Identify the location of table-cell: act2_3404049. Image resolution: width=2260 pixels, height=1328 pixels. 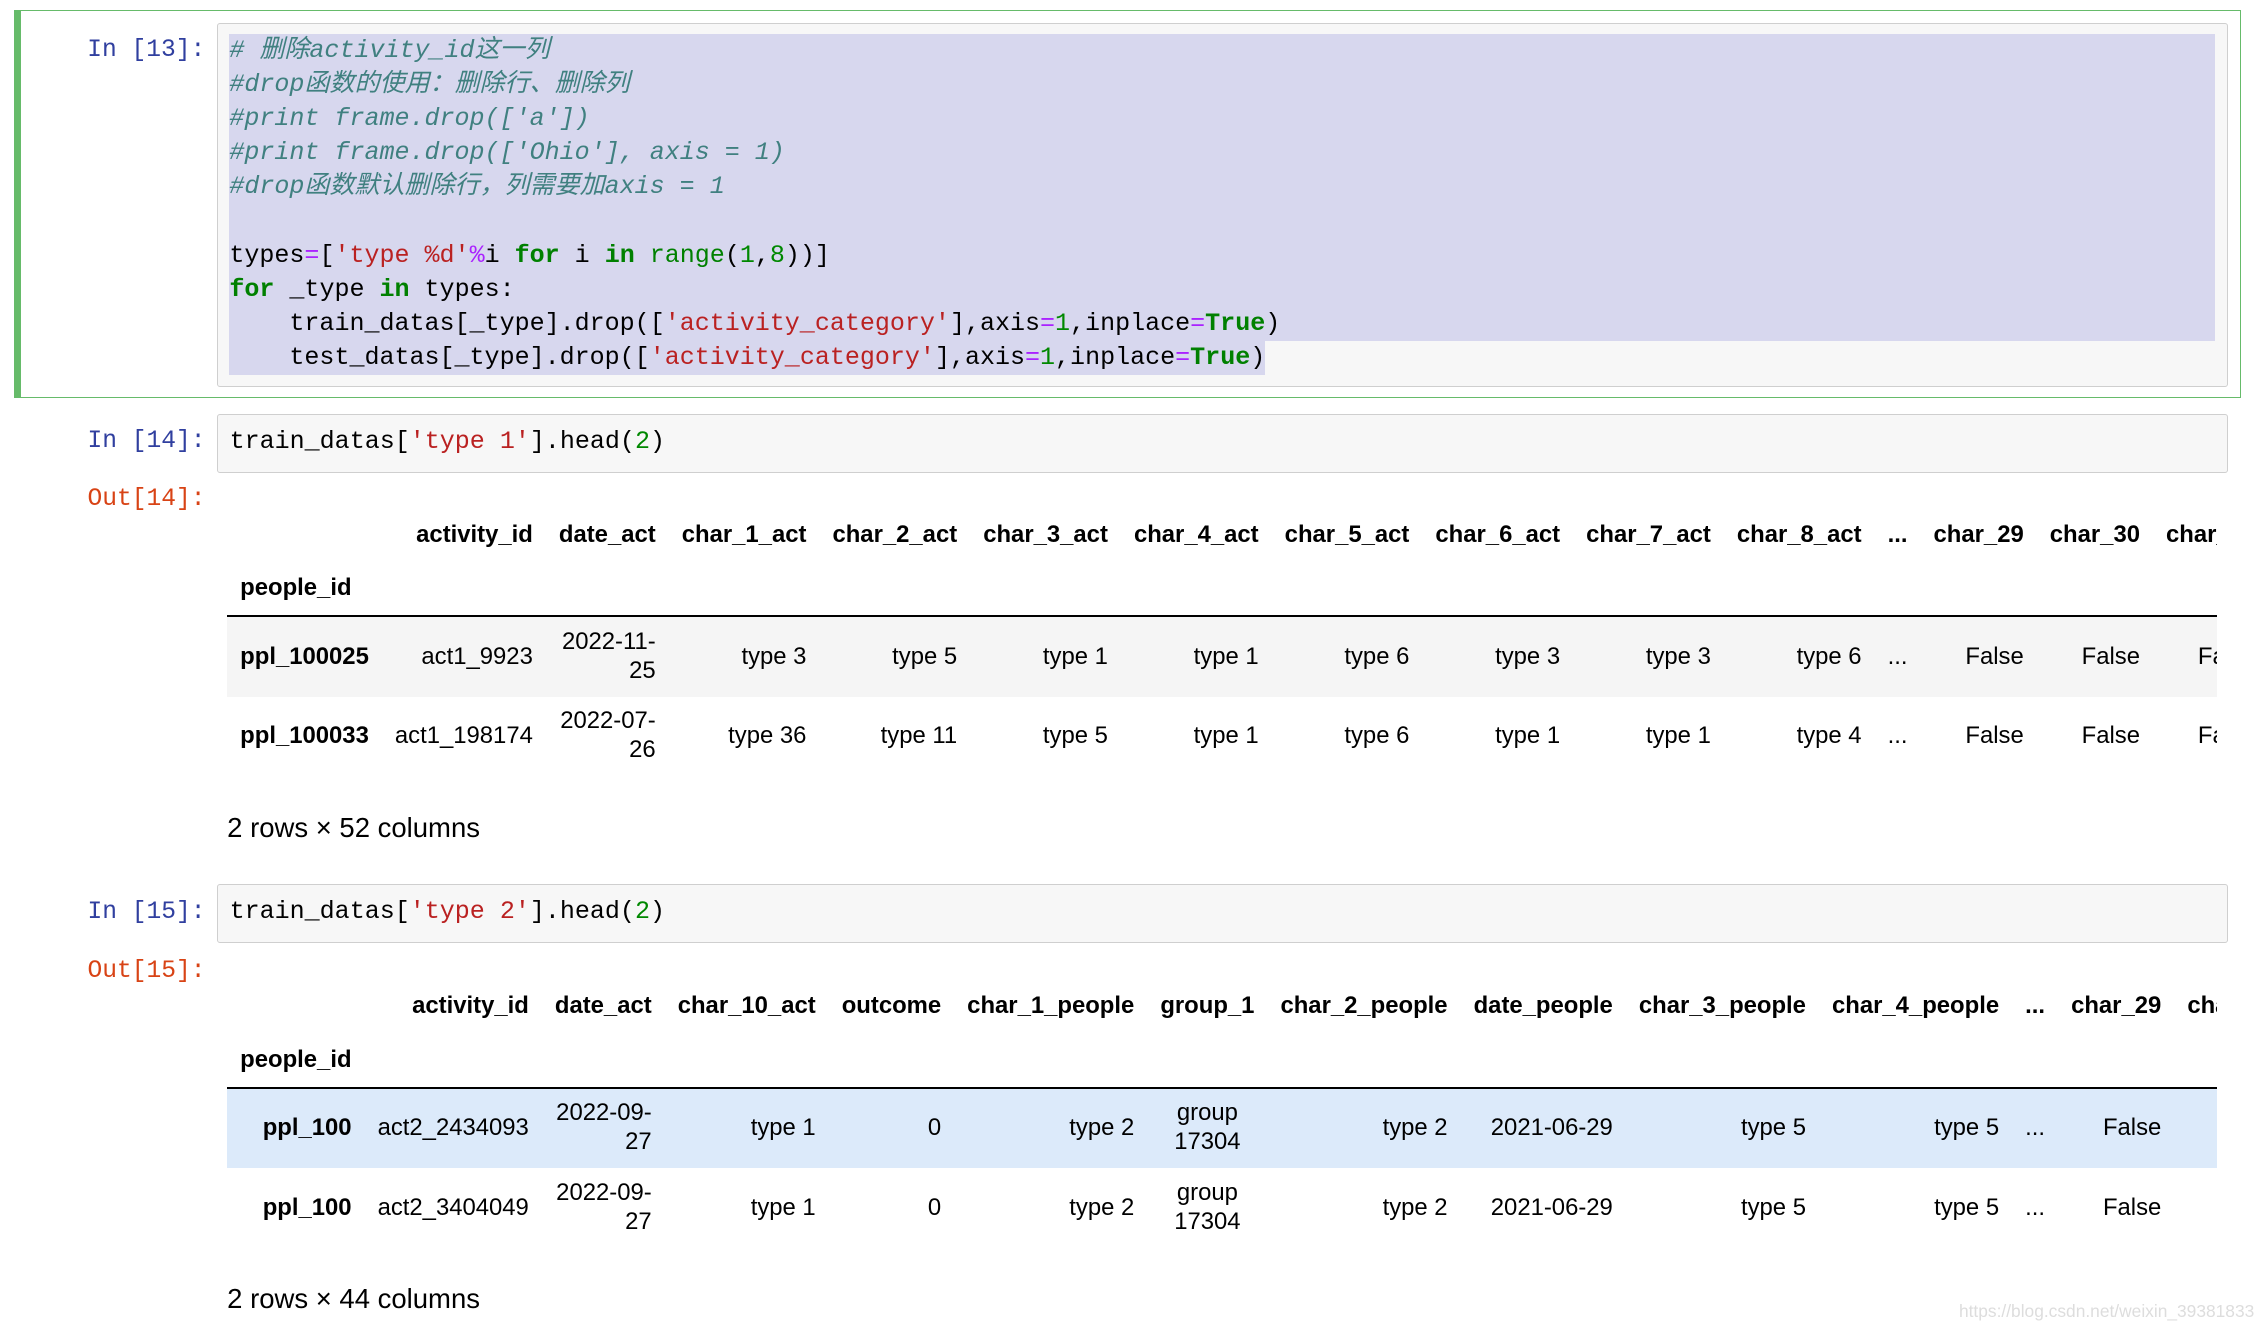
(453, 1207).